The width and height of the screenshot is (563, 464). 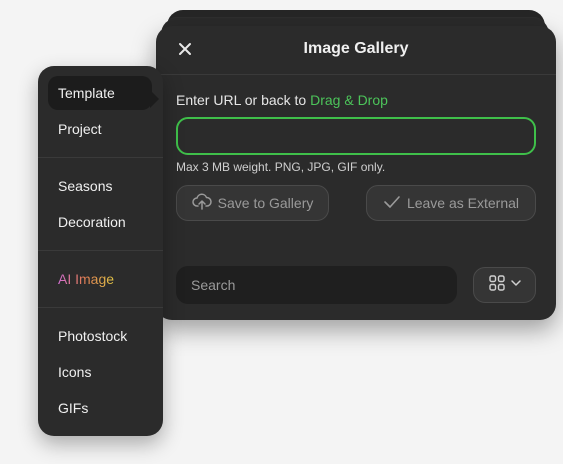 I want to click on sidebar-item-project: Project, so click(x=80, y=129).